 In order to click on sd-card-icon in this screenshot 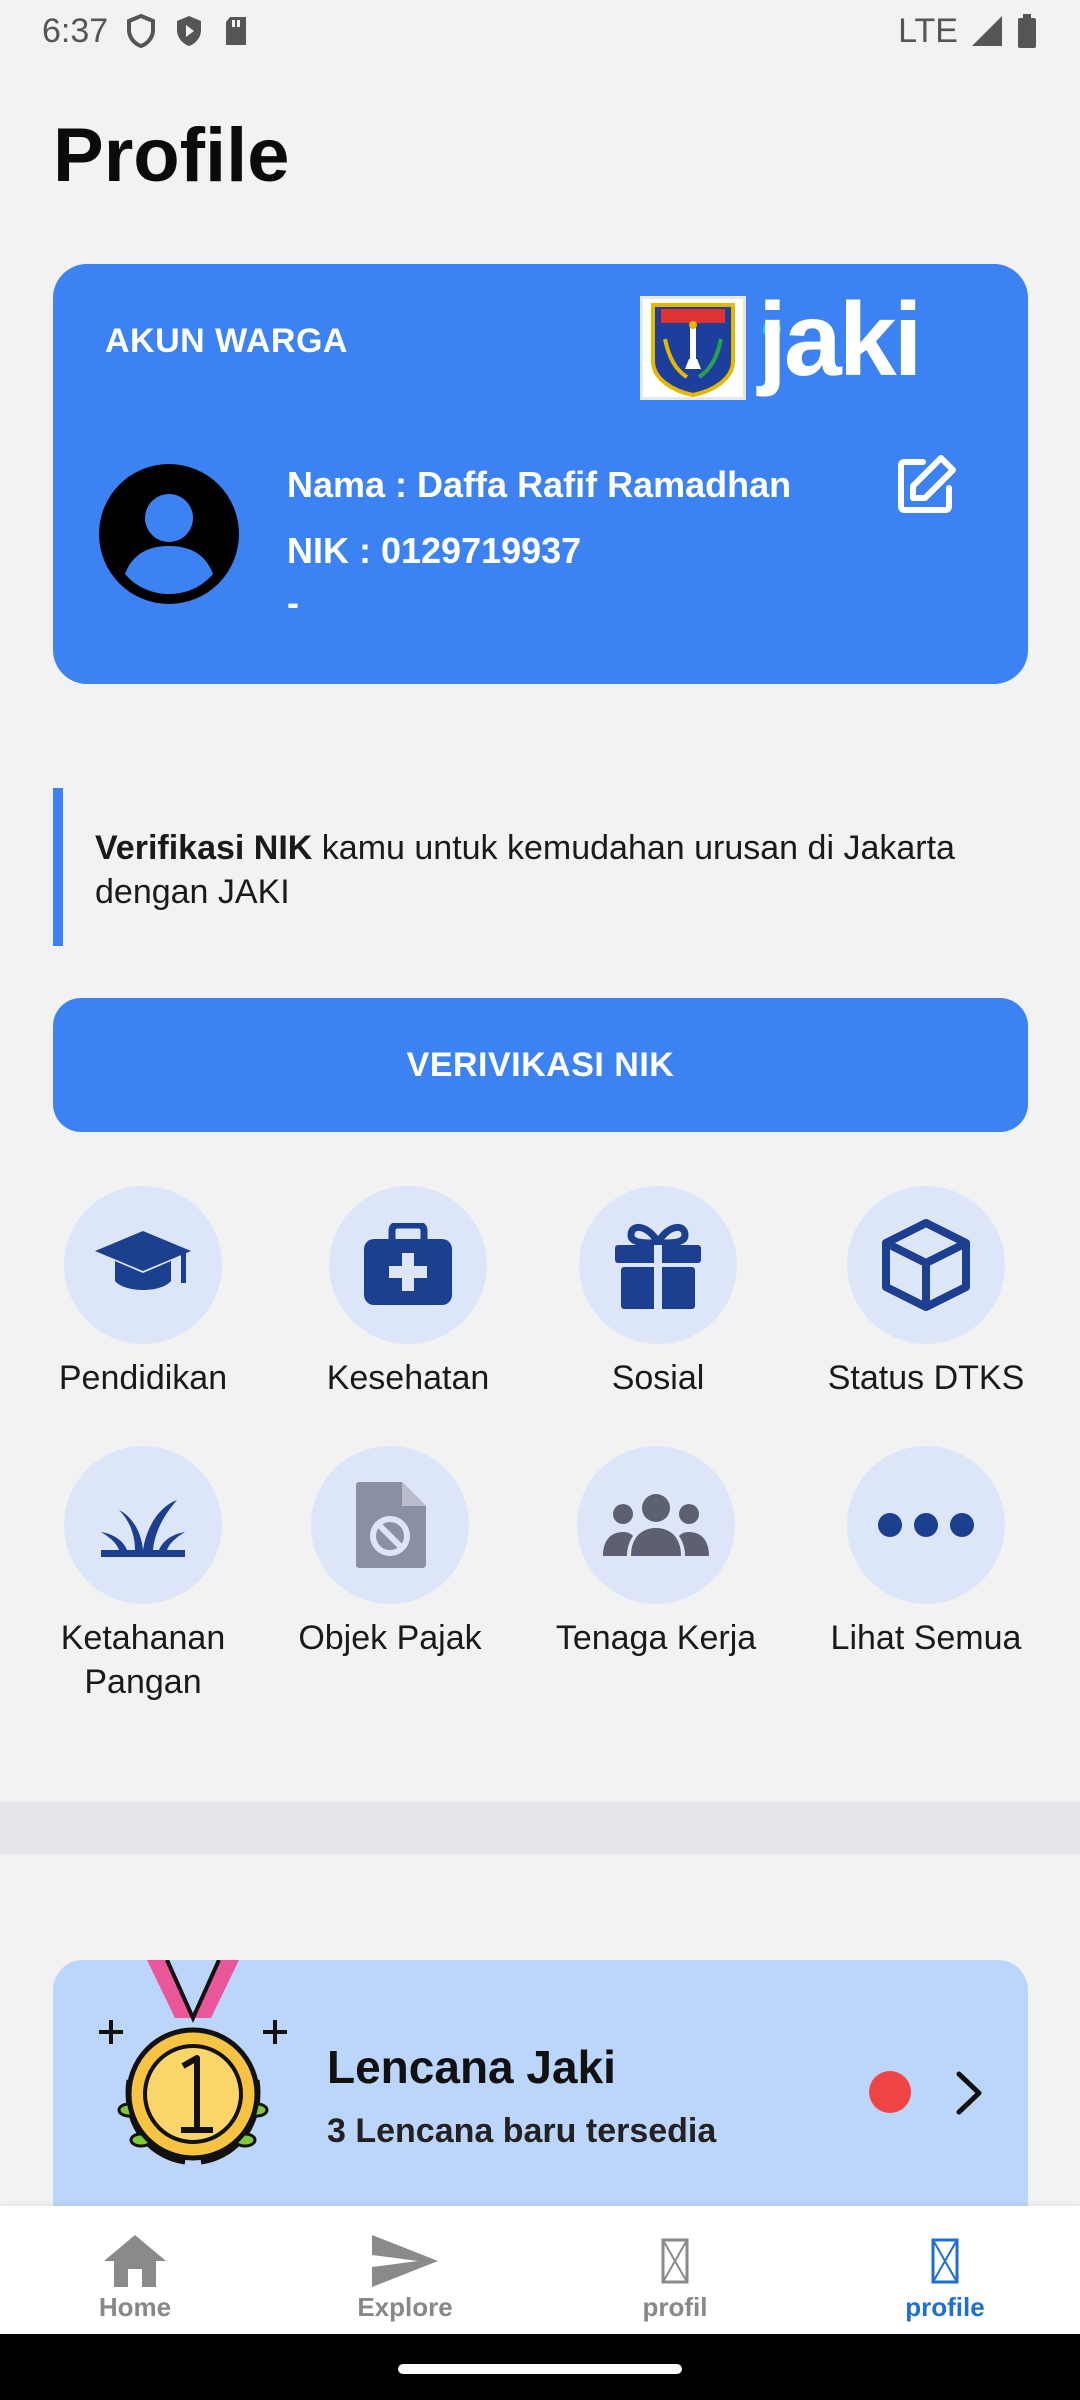, I will do `click(236, 31)`.